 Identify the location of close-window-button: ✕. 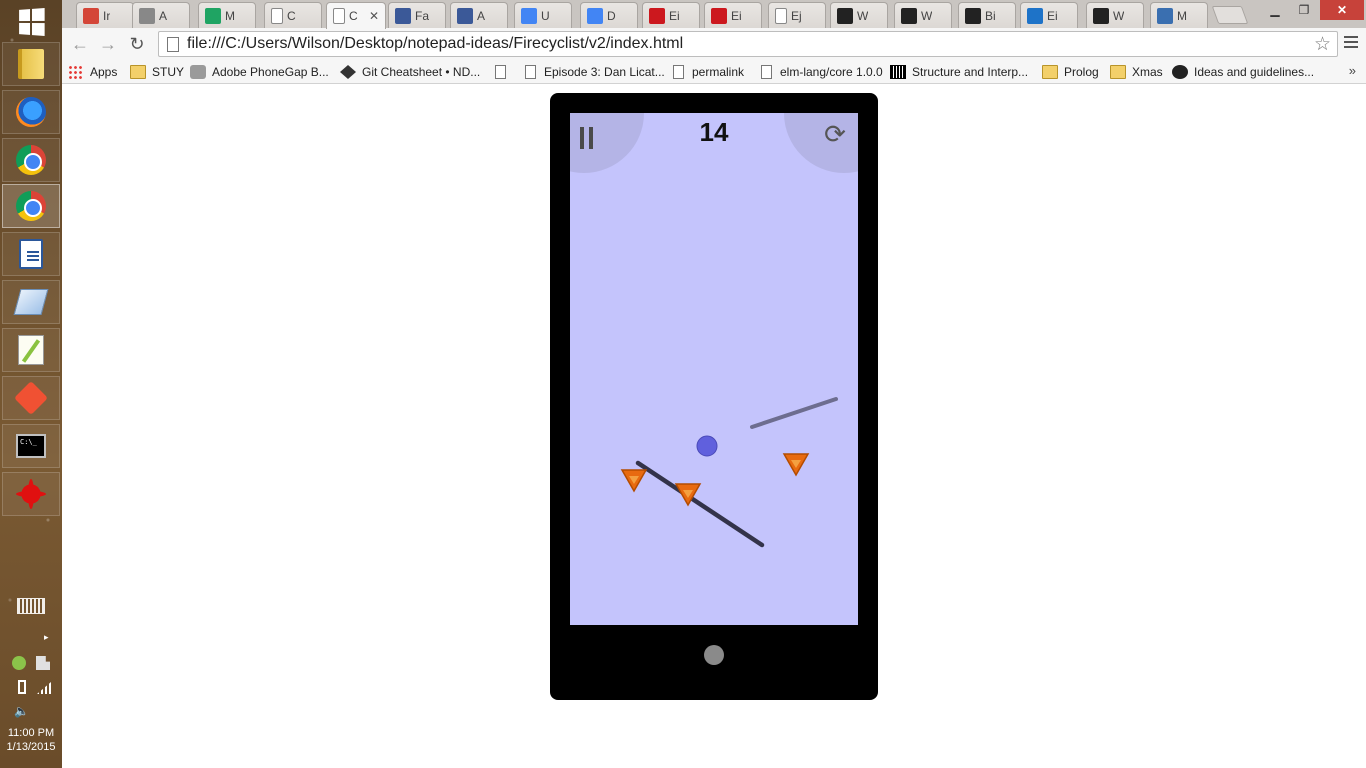
(1342, 10).